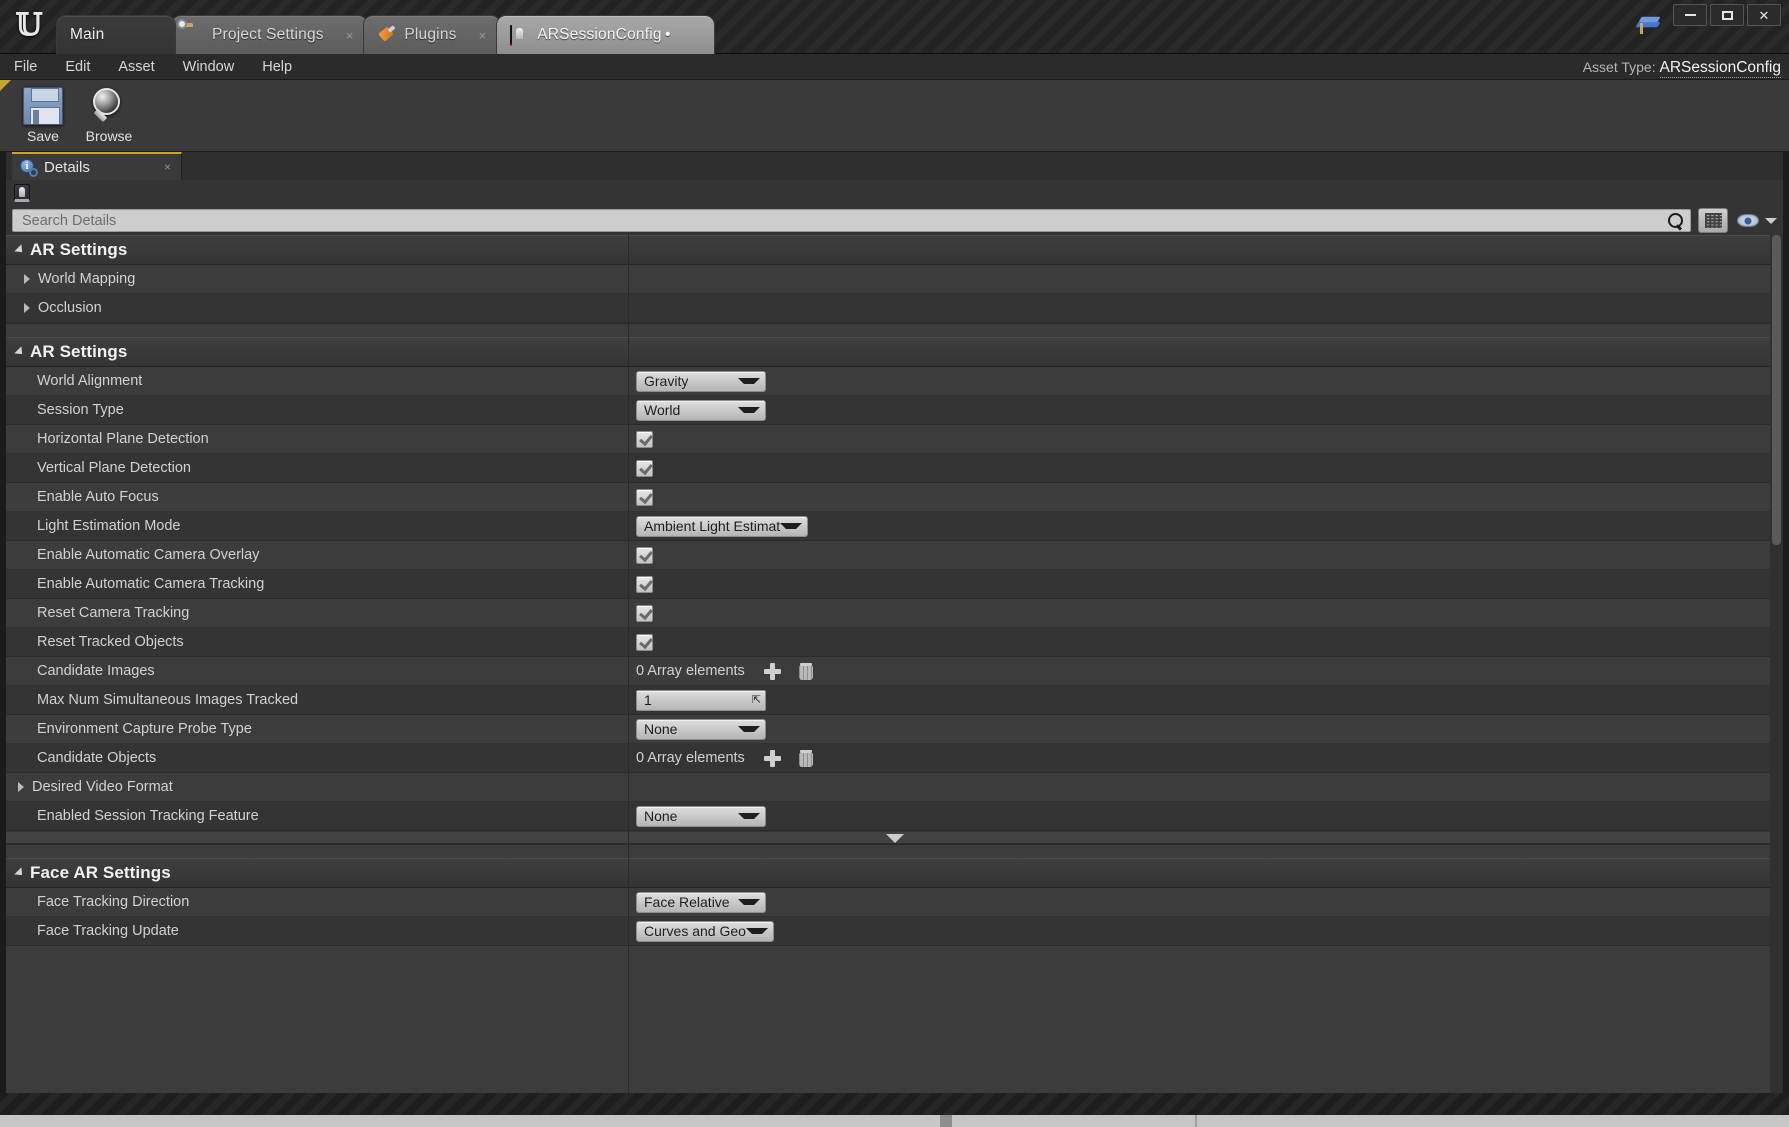  I want to click on property-name-light-estimation-mode: Light Estimation Mode, so click(109, 526).